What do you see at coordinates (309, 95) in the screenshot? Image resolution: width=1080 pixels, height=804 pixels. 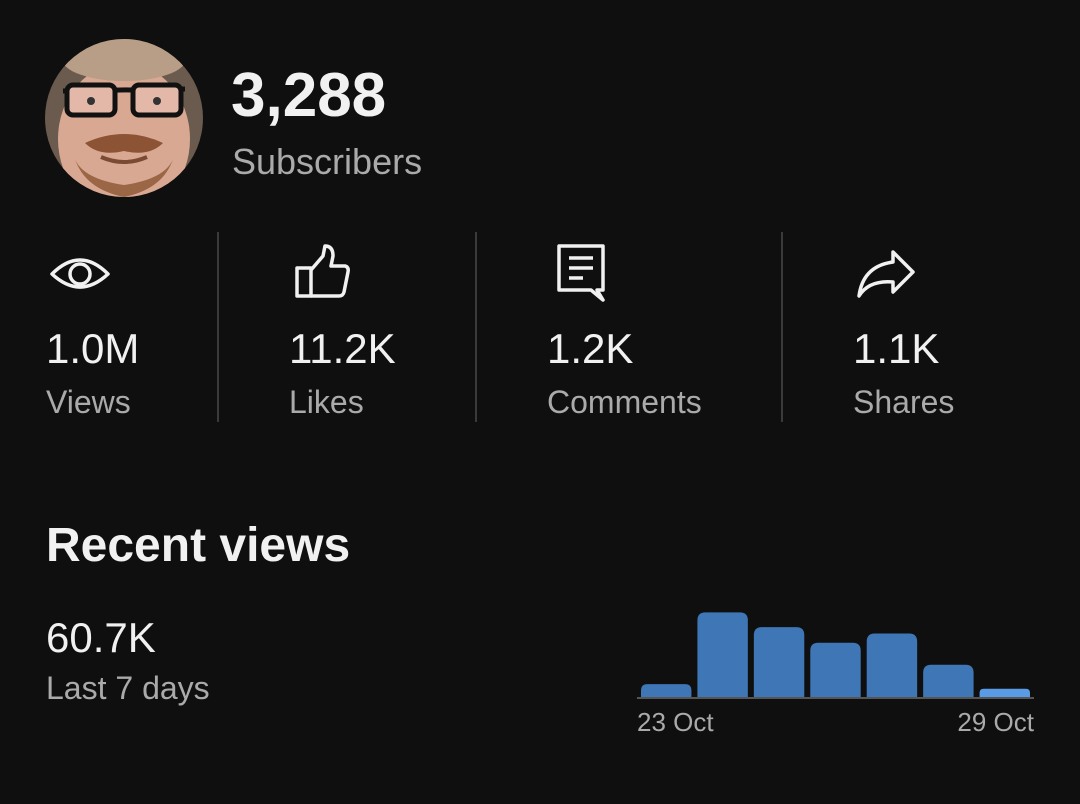 I see `subscriber-count: 3,288` at bounding box center [309, 95].